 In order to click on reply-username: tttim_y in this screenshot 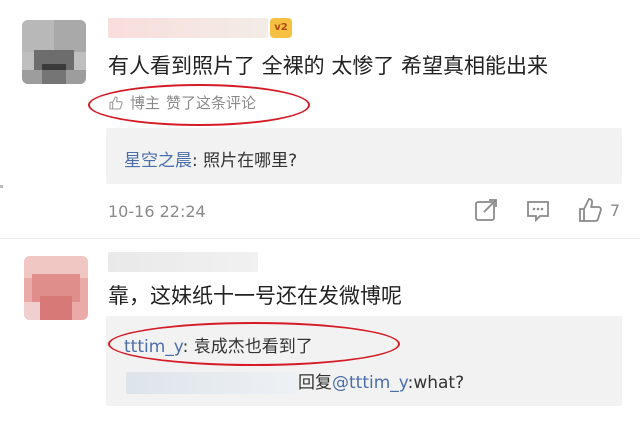, I will do `click(153, 347)`.